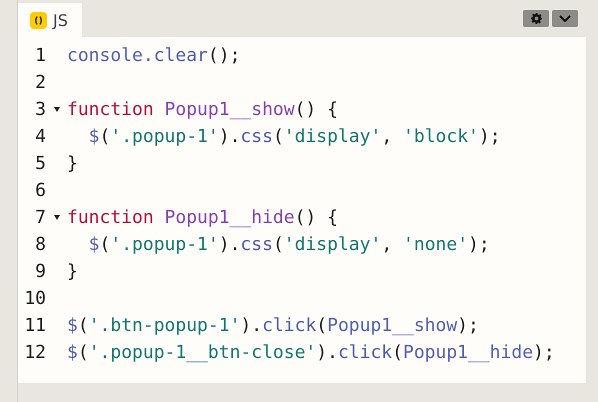 The image size is (598, 402). Describe the element at coordinates (202, 109) in the screenshot. I see `code-line: function Popup1__show() {` at that location.